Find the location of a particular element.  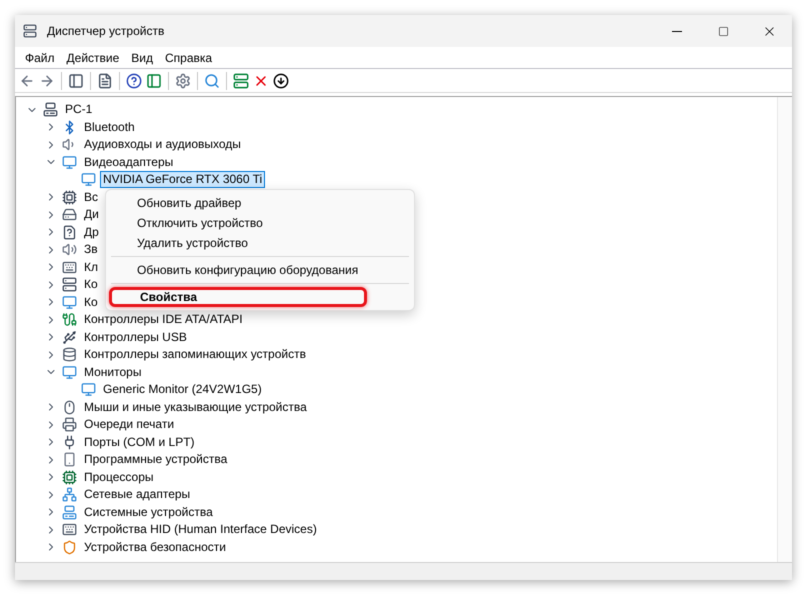

tree-item: Системные устройства is located at coordinates (148, 512).